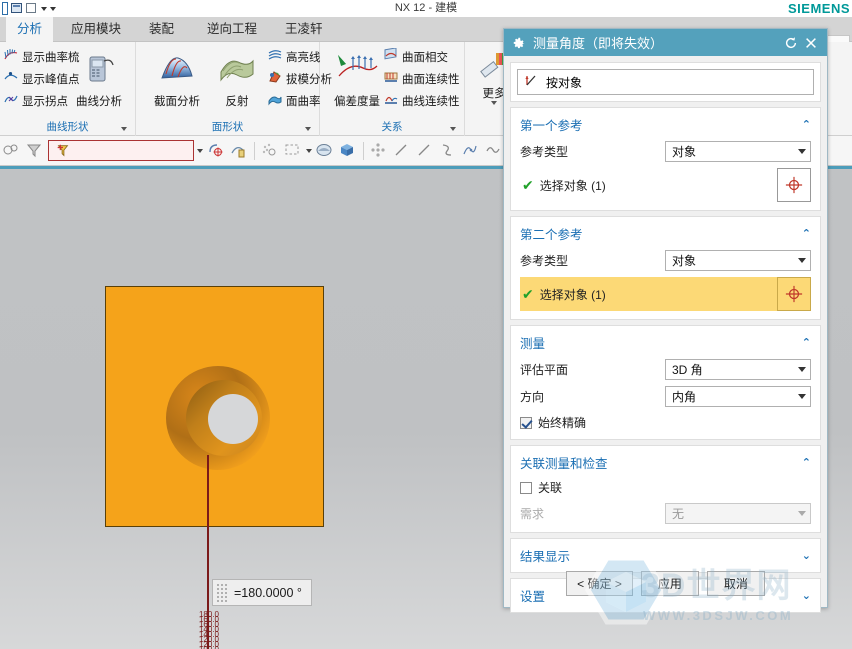  Describe the element at coordinates (96, 29) in the screenshot. I see `tab-yingyongmokuai: 应用模块` at that location.